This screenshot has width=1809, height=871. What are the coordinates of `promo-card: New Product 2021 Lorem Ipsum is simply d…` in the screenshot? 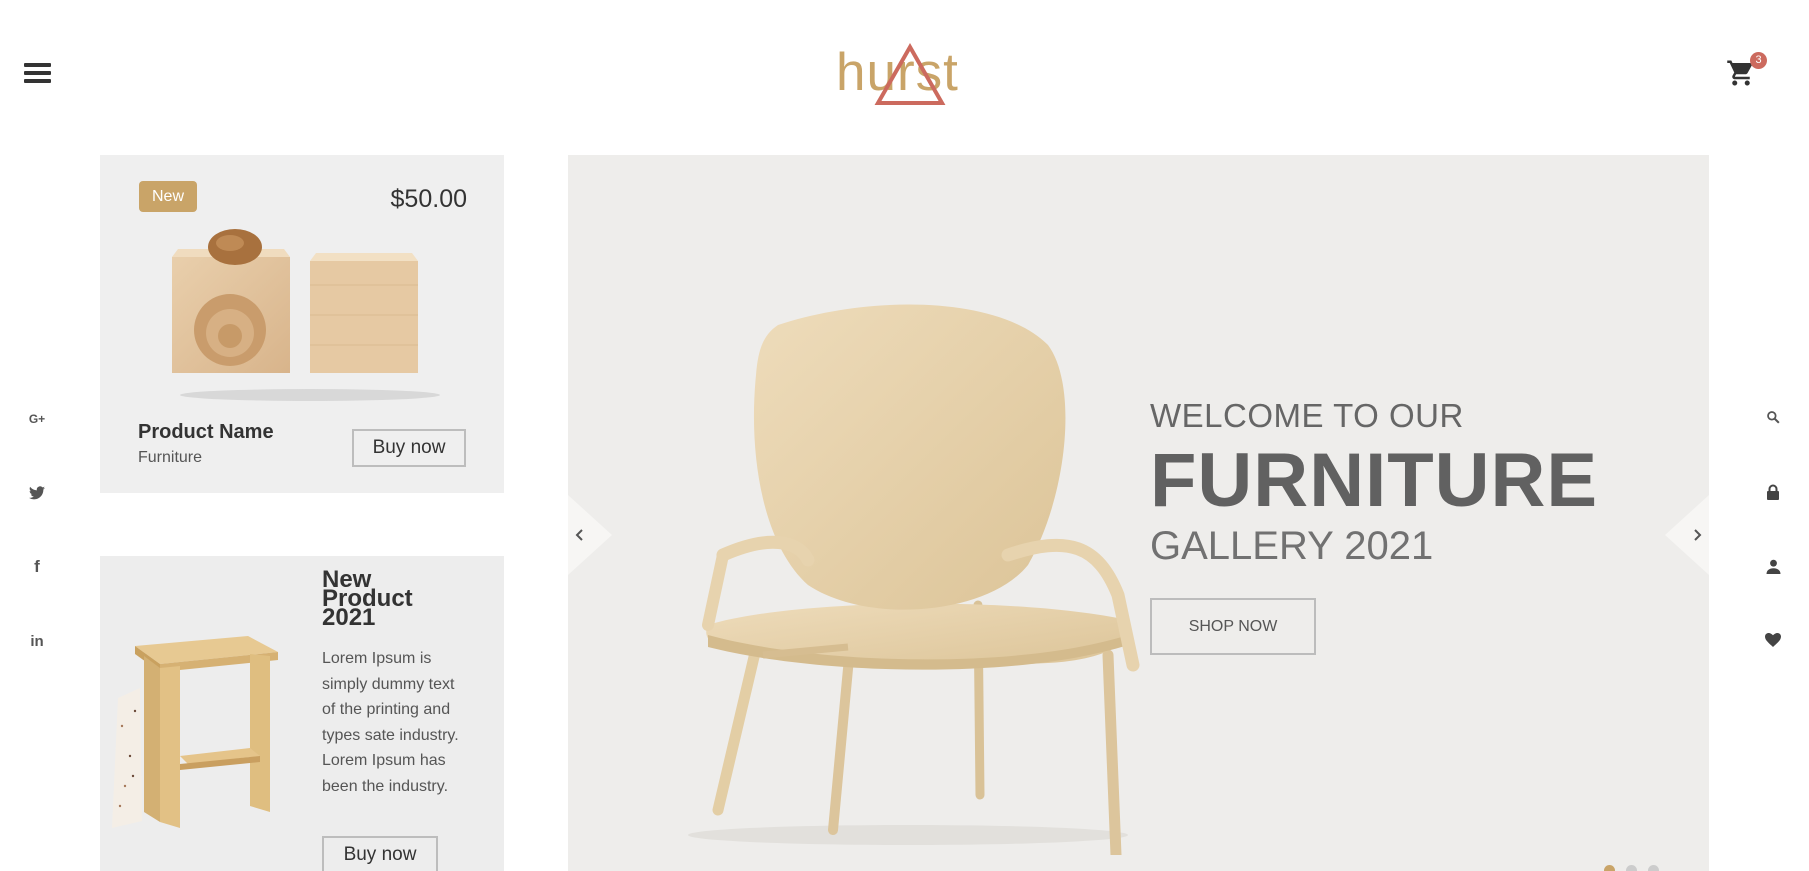 It's located at (302, 713).